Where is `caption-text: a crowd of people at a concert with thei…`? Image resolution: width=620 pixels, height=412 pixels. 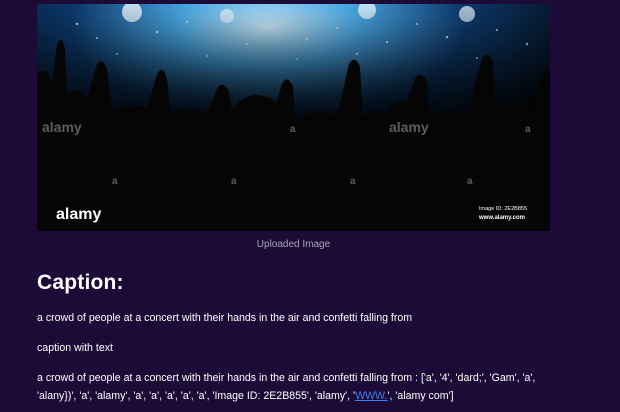
caption-text: a crowd of people at a concert with thei… is located at coordinates (225, 318).